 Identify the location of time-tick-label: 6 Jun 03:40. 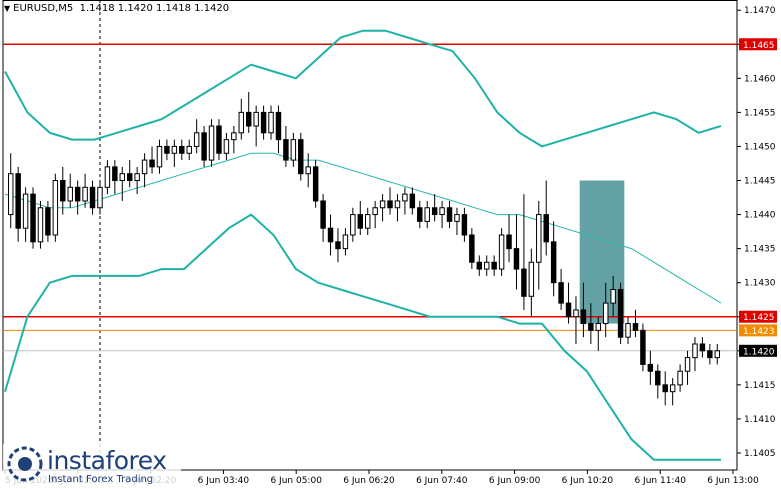
(224, 481).